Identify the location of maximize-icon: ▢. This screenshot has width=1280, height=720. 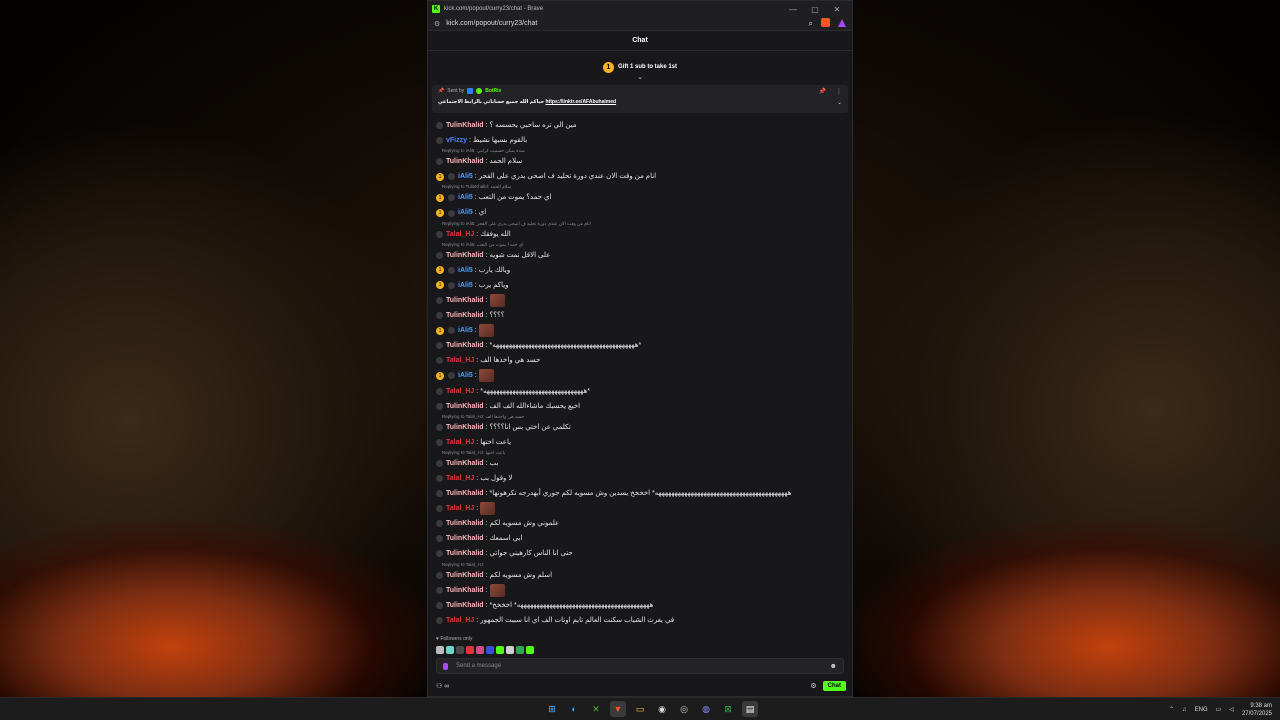
(815, 9).